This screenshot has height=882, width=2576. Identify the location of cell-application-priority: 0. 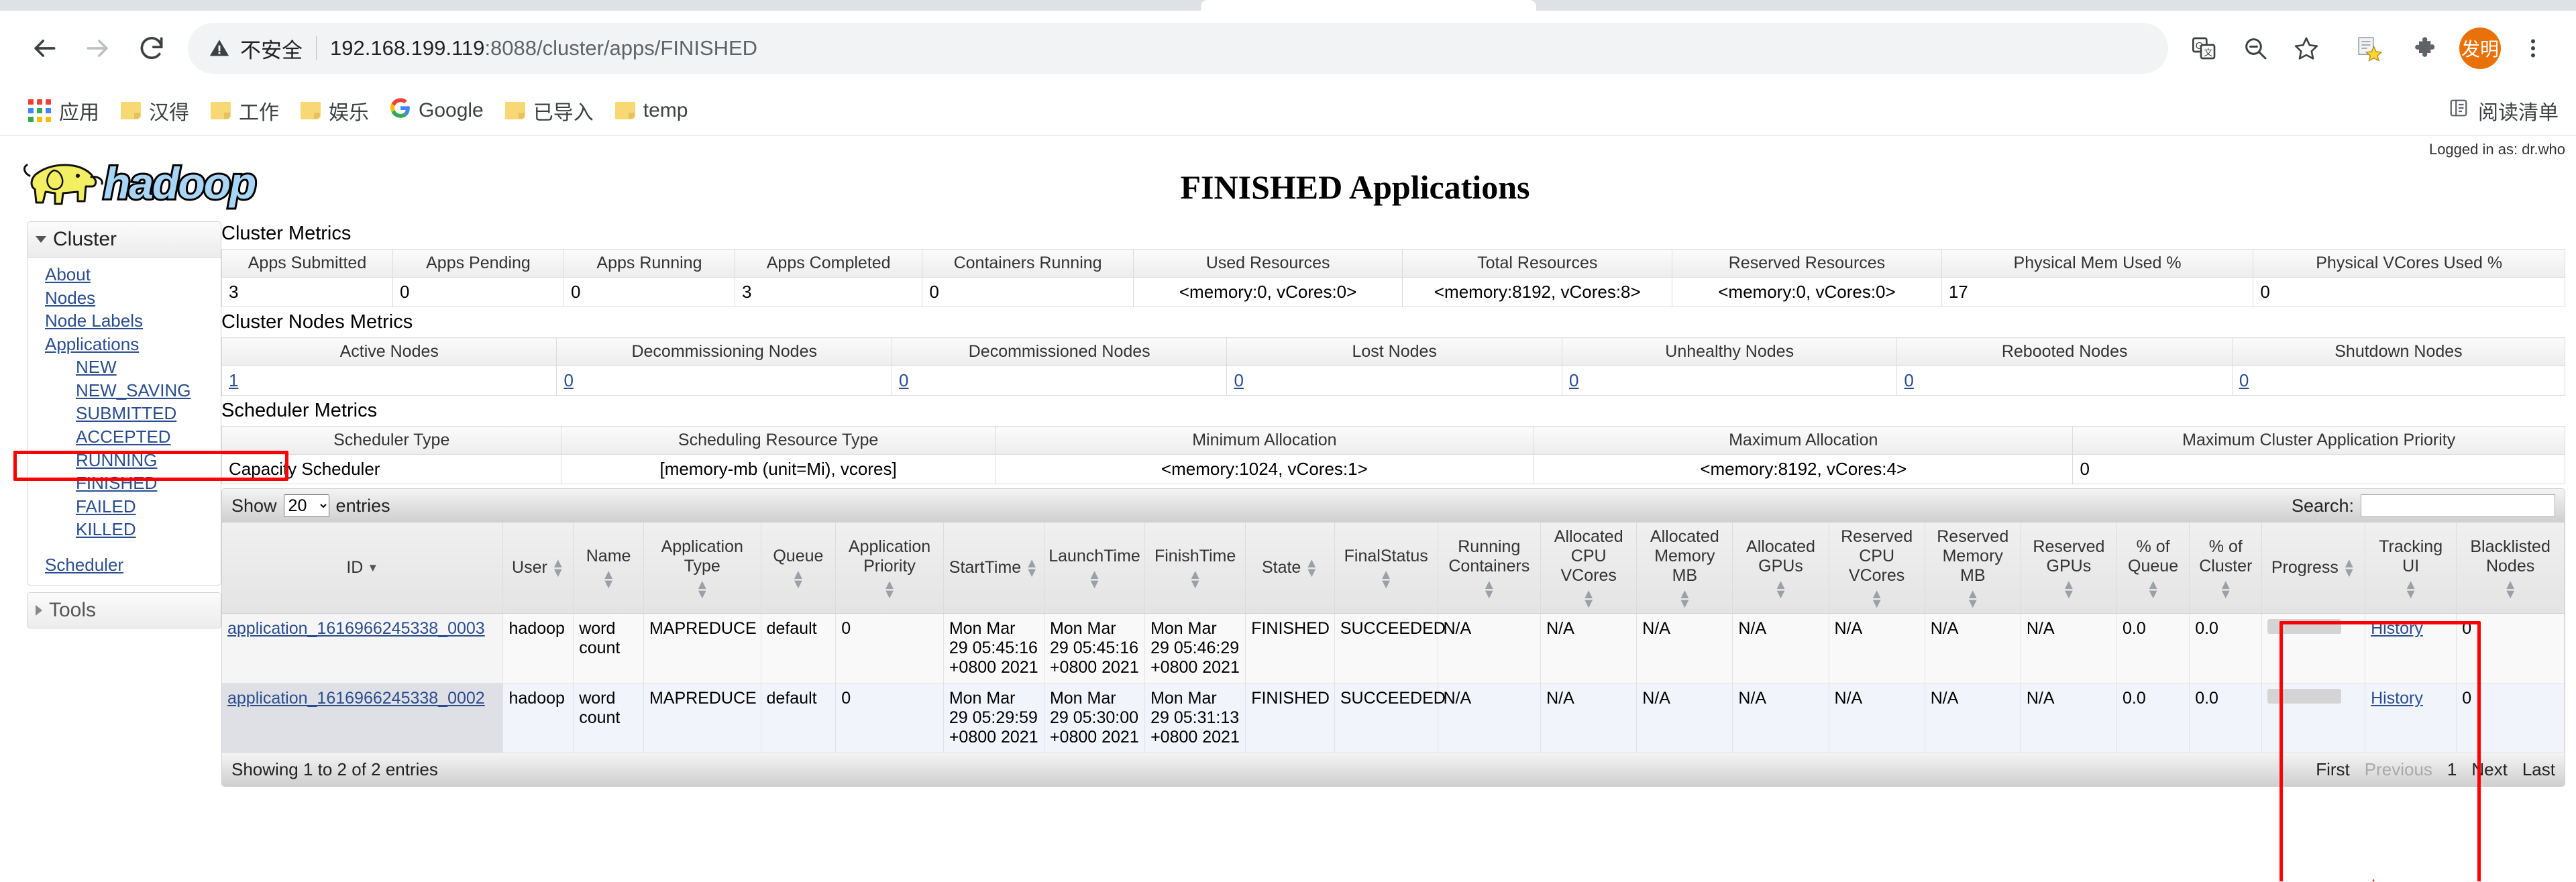
(889, 648).